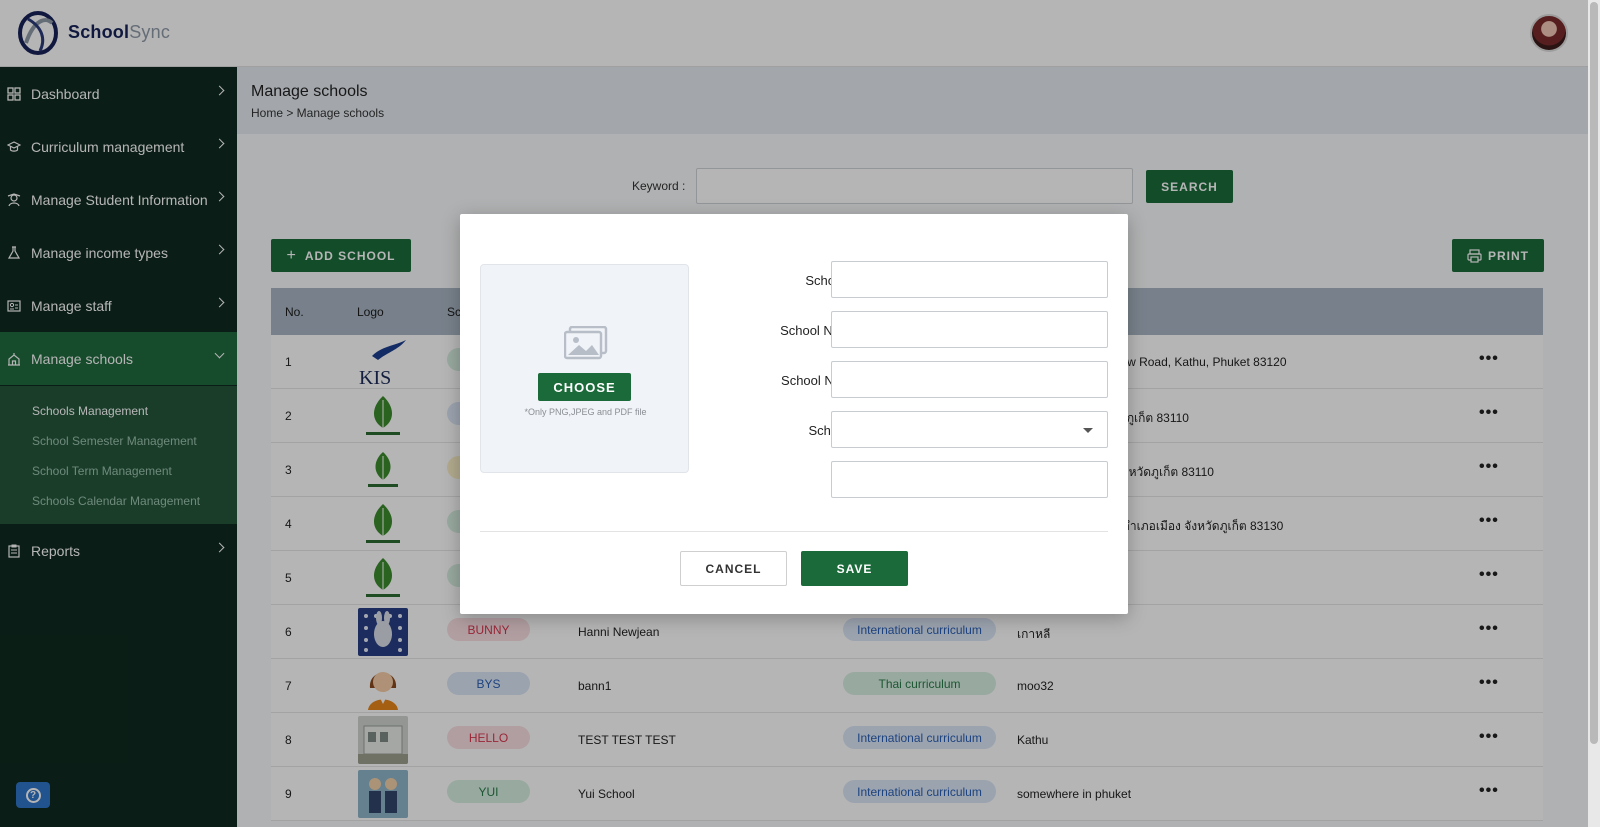 The height and width of the screenshot is (827, 1600). What do you see at coordinates (1088, 430) in the screenshot?
I see `dropdown-caret-icon` at bounding box center [1088, 430].